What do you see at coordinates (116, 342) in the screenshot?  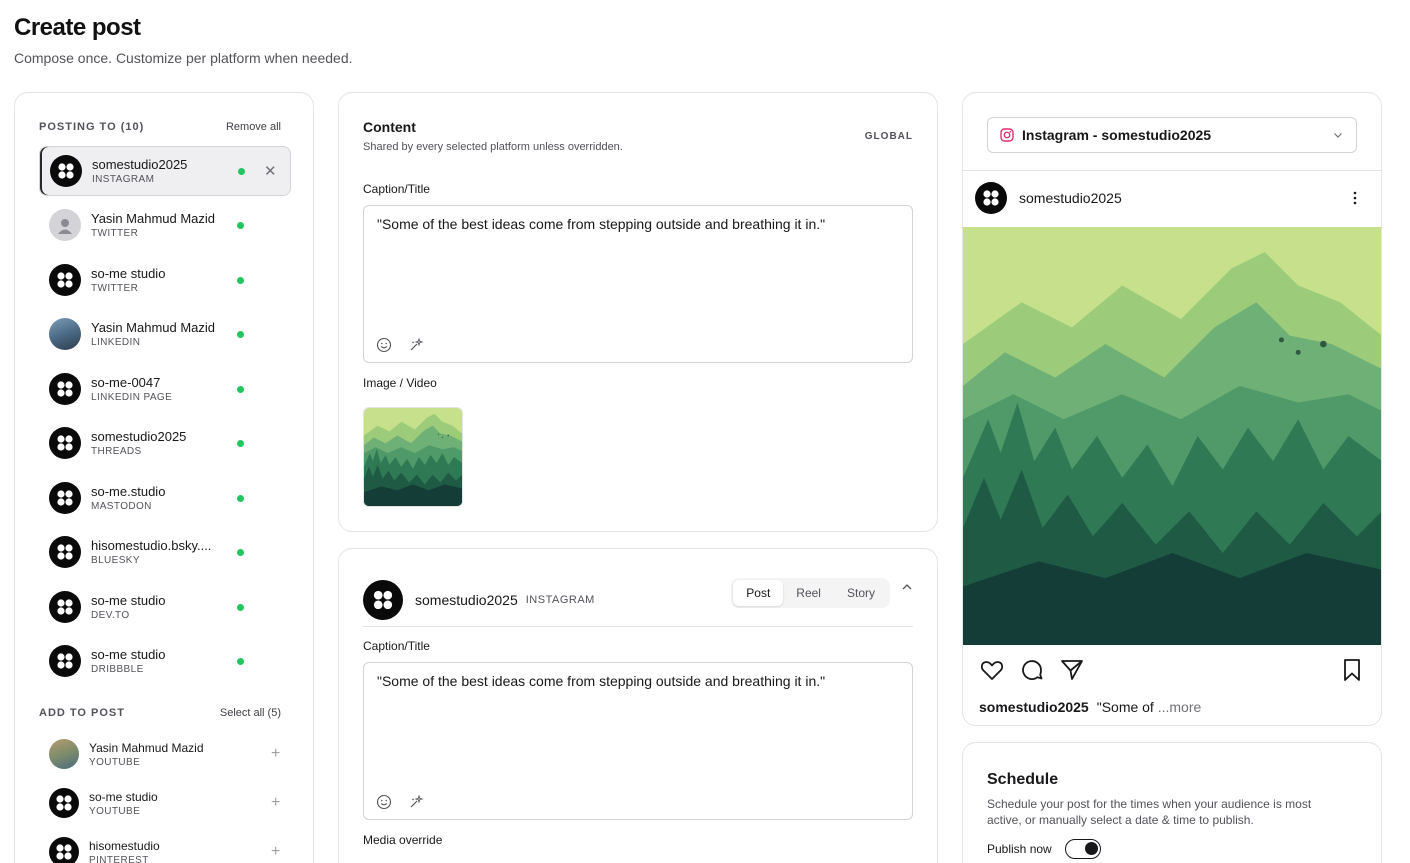 I see `account-platform: LINKEDIN` at bounding box center [116, 342].